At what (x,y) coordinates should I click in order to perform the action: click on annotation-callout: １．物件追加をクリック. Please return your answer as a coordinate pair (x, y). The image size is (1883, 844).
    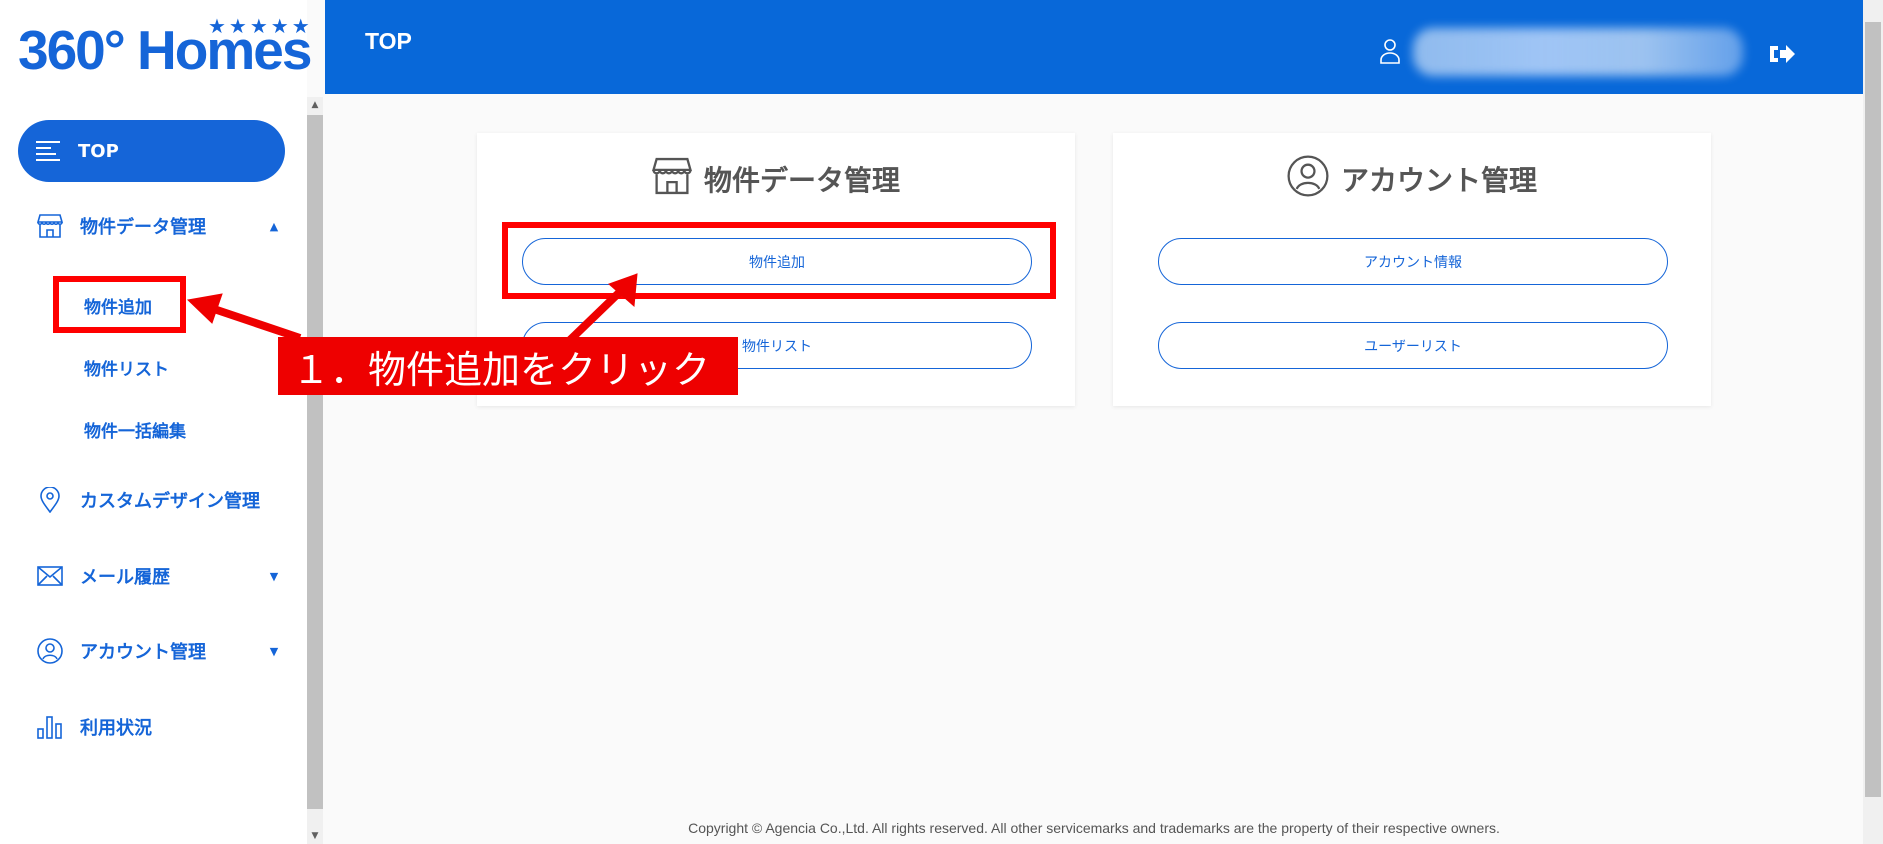
    Looking at the image, I should click on (508, 366).